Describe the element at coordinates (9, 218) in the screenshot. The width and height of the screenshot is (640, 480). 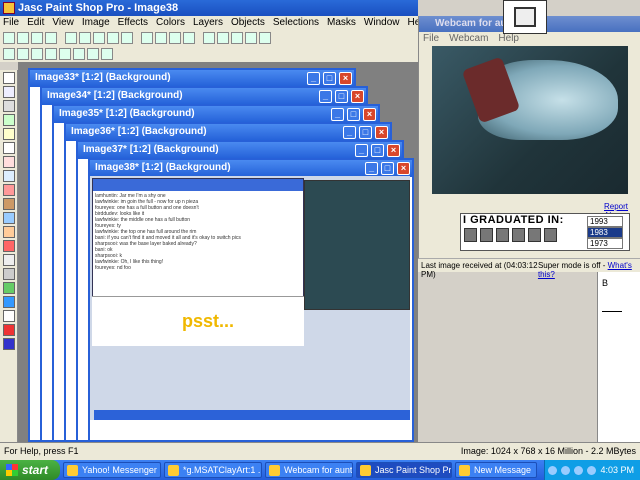
I see `clone-brush-icon` at that location.